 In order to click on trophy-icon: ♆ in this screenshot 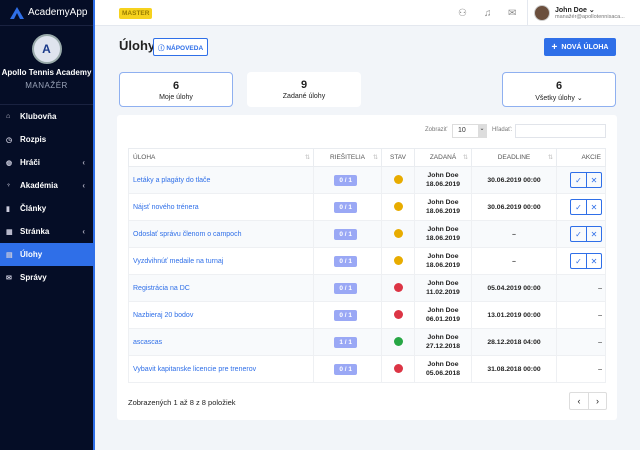, I will do `click(9, 185)`.